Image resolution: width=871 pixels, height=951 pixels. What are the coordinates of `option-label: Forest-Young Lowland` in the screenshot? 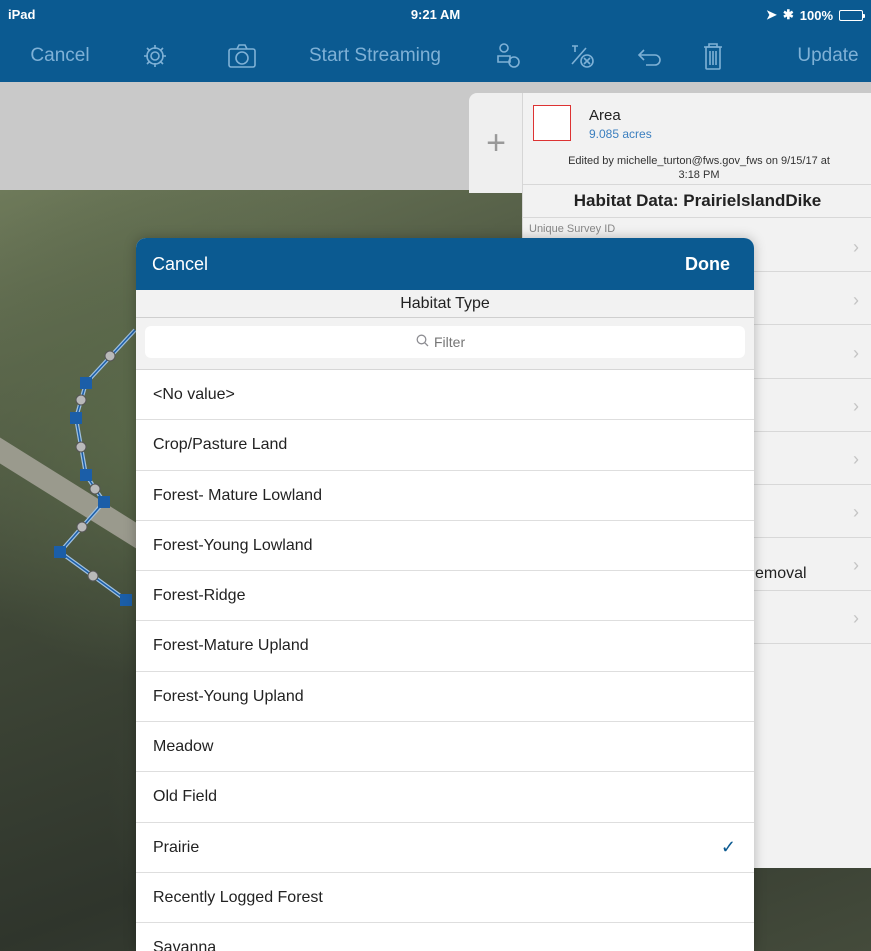 It's located at (233, 545).